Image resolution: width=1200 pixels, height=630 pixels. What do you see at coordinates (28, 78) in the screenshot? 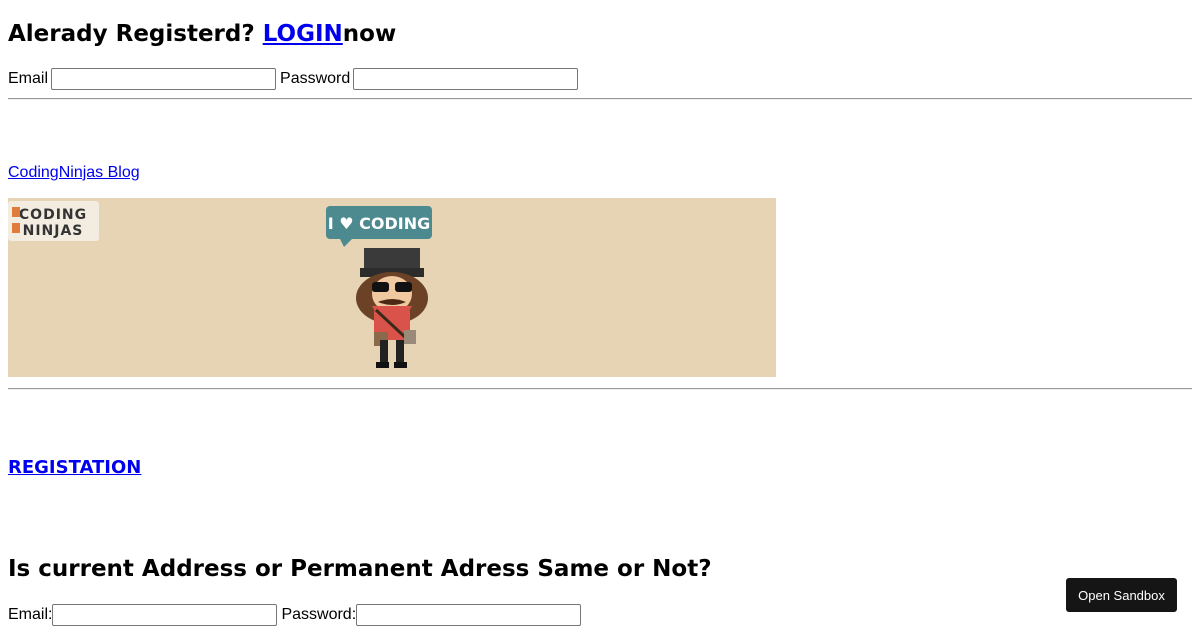
I see `email-label: Email` at bounding box center [28, 78].